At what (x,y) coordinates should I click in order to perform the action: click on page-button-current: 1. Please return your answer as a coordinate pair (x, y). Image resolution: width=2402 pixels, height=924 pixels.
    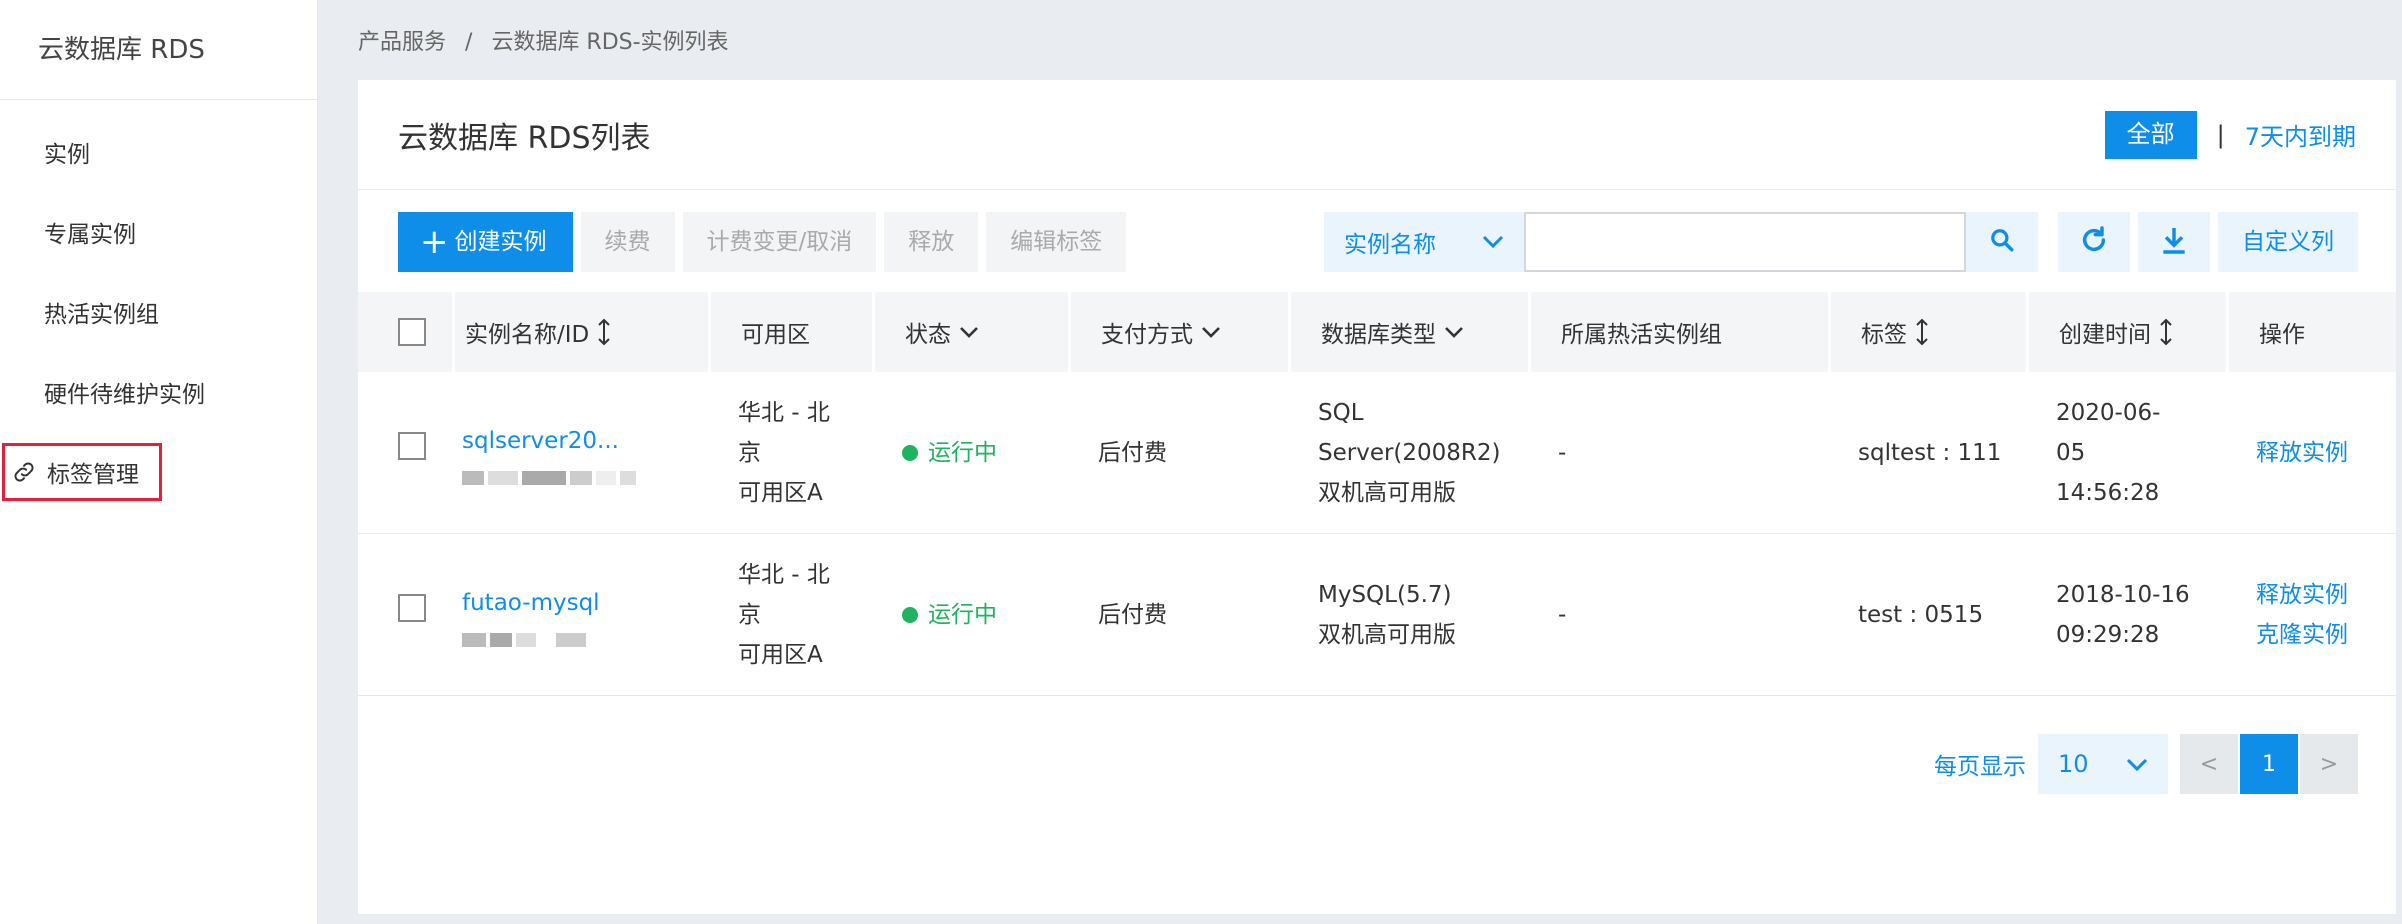
    Looking at the image, I should click on (2269, 764).